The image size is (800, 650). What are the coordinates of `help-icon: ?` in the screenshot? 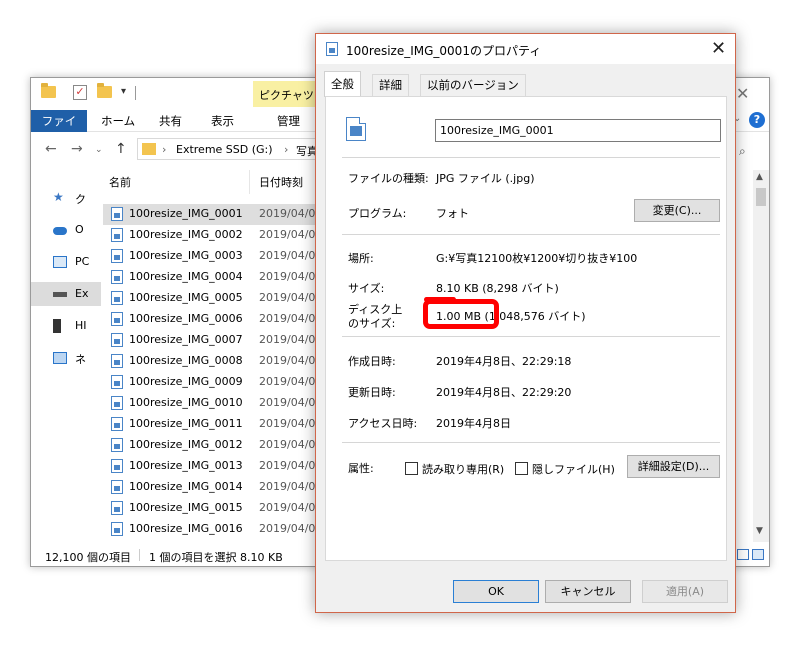 It's located at (757, 120).